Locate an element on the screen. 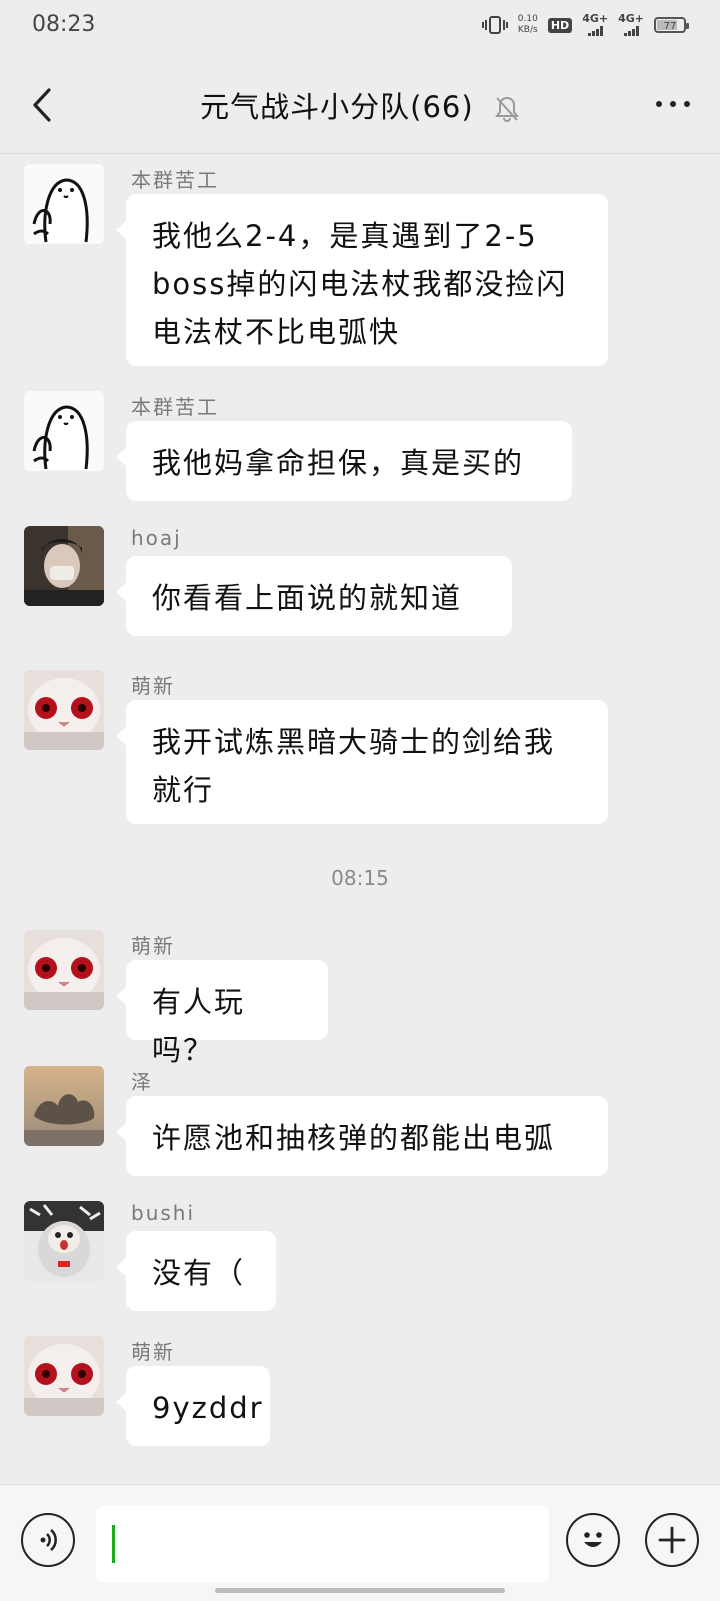  message-bubble: 9yzddr is located at coordinates (193, 1406).